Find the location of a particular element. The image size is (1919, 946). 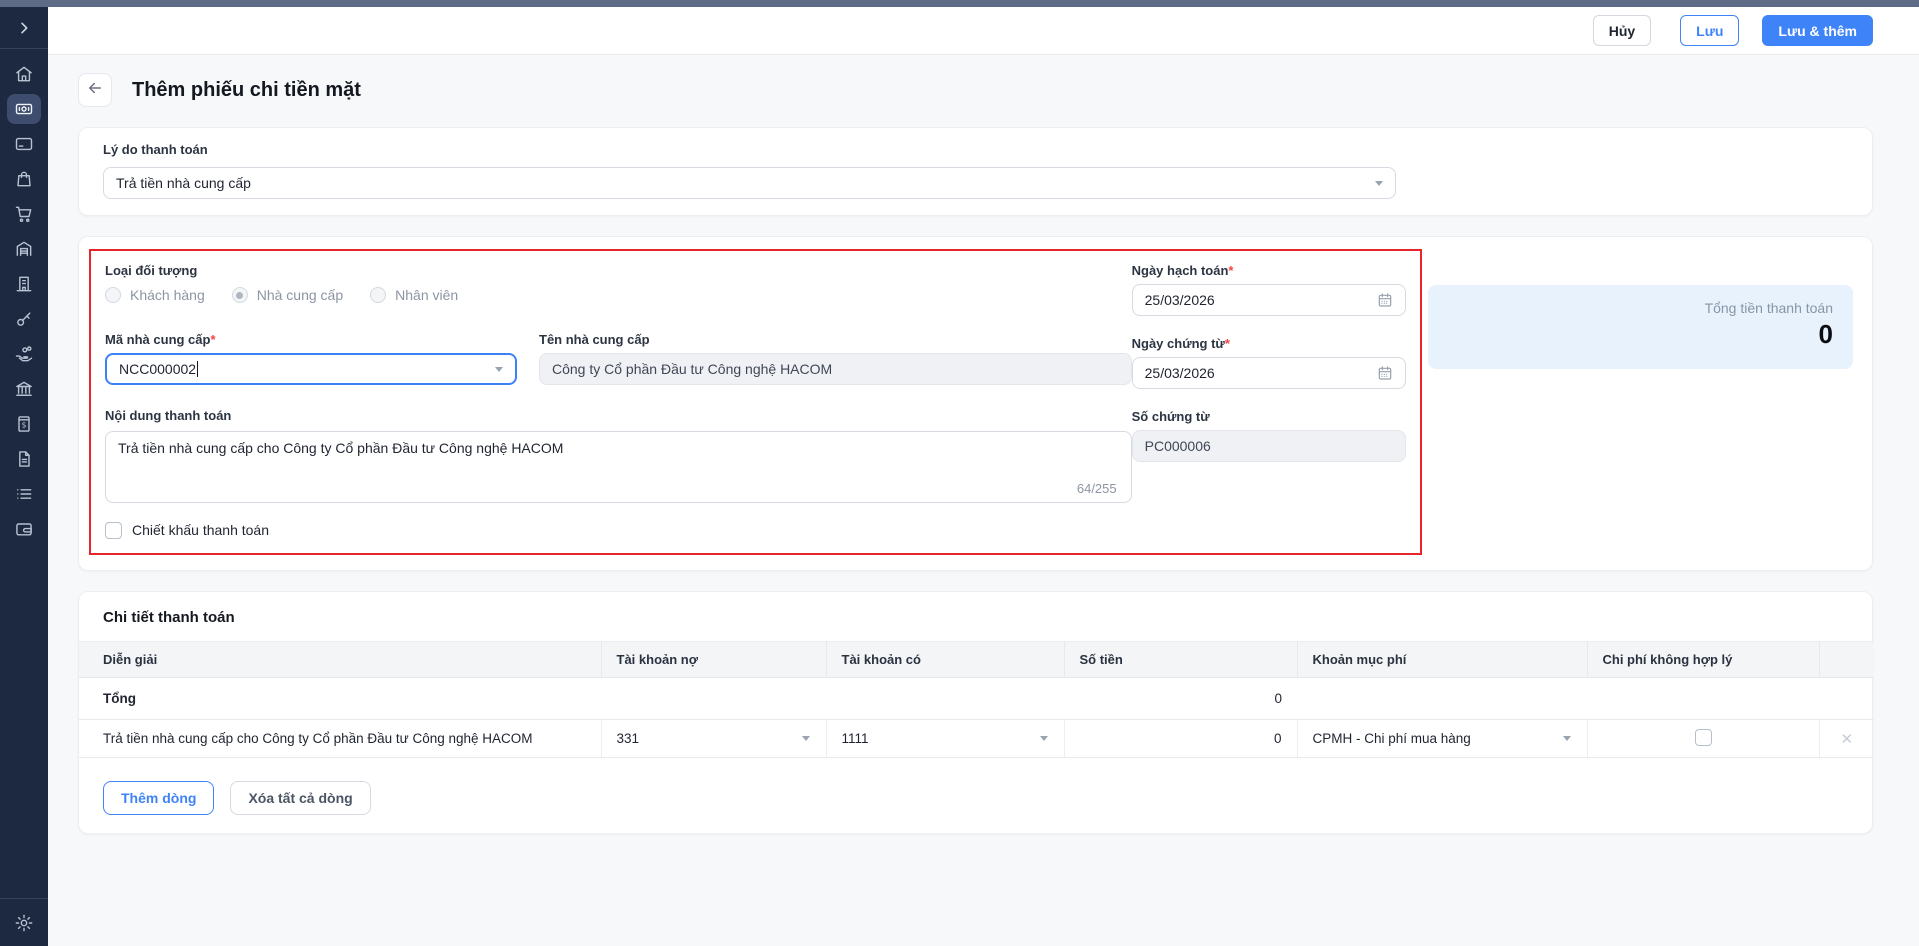

supplier-name-label: Tên nhà cung cấp is located at coordinates (594, 339).